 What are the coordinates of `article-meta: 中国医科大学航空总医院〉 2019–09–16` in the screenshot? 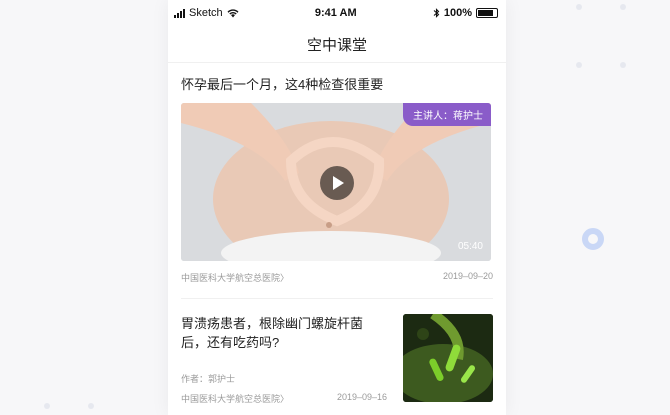 It's located at (284, 398).